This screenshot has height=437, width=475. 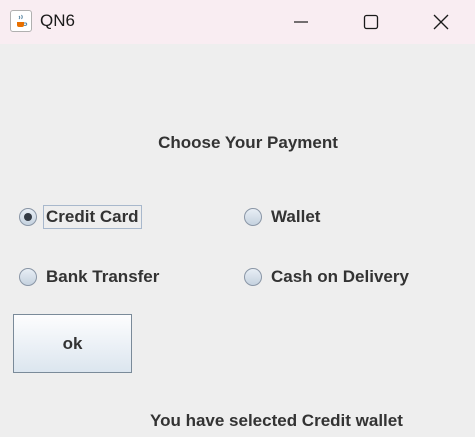 I want to click on close-button, so click(x=441, y=22).